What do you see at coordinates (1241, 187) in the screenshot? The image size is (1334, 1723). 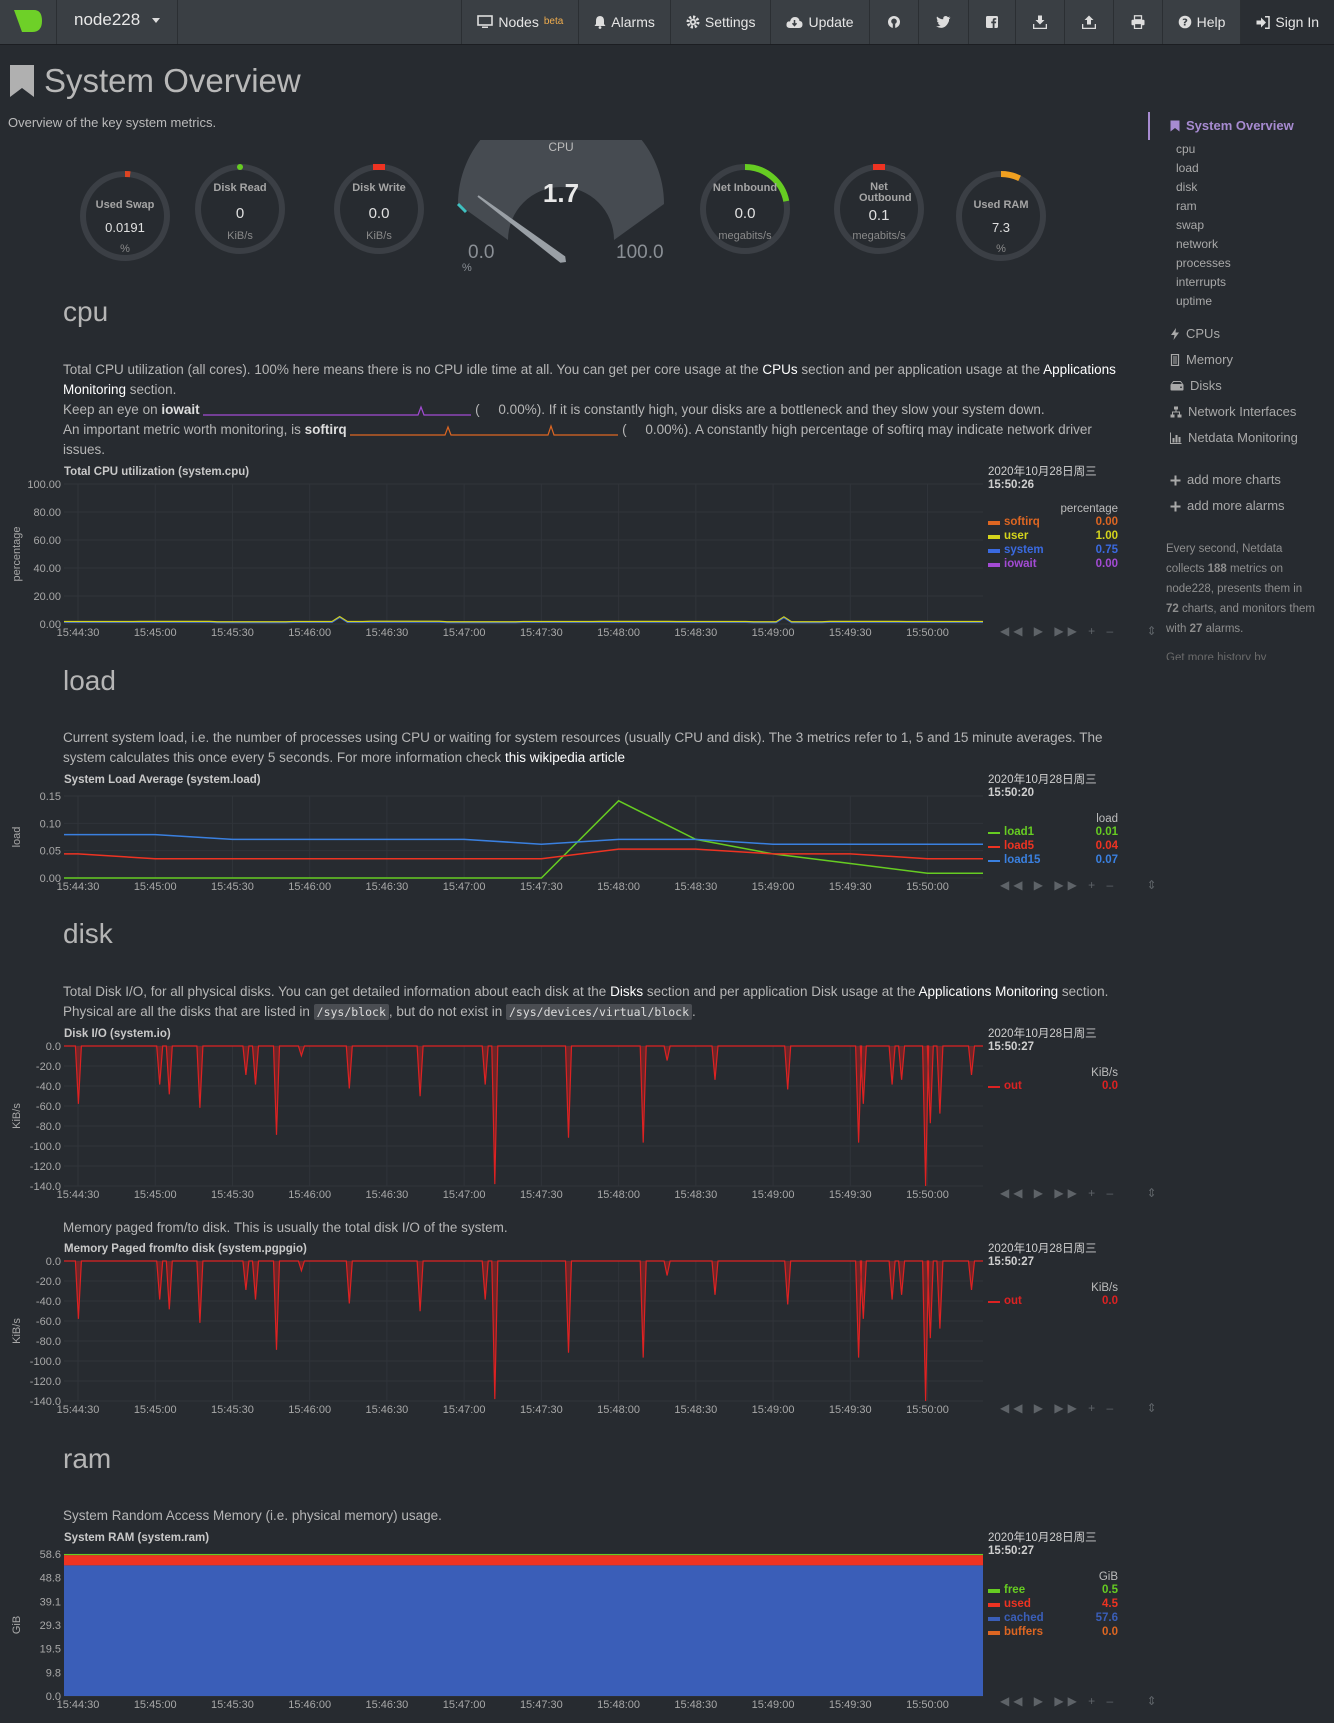 I see `sidebar-sub-disk: disk` at bounding box center [1241, 187].